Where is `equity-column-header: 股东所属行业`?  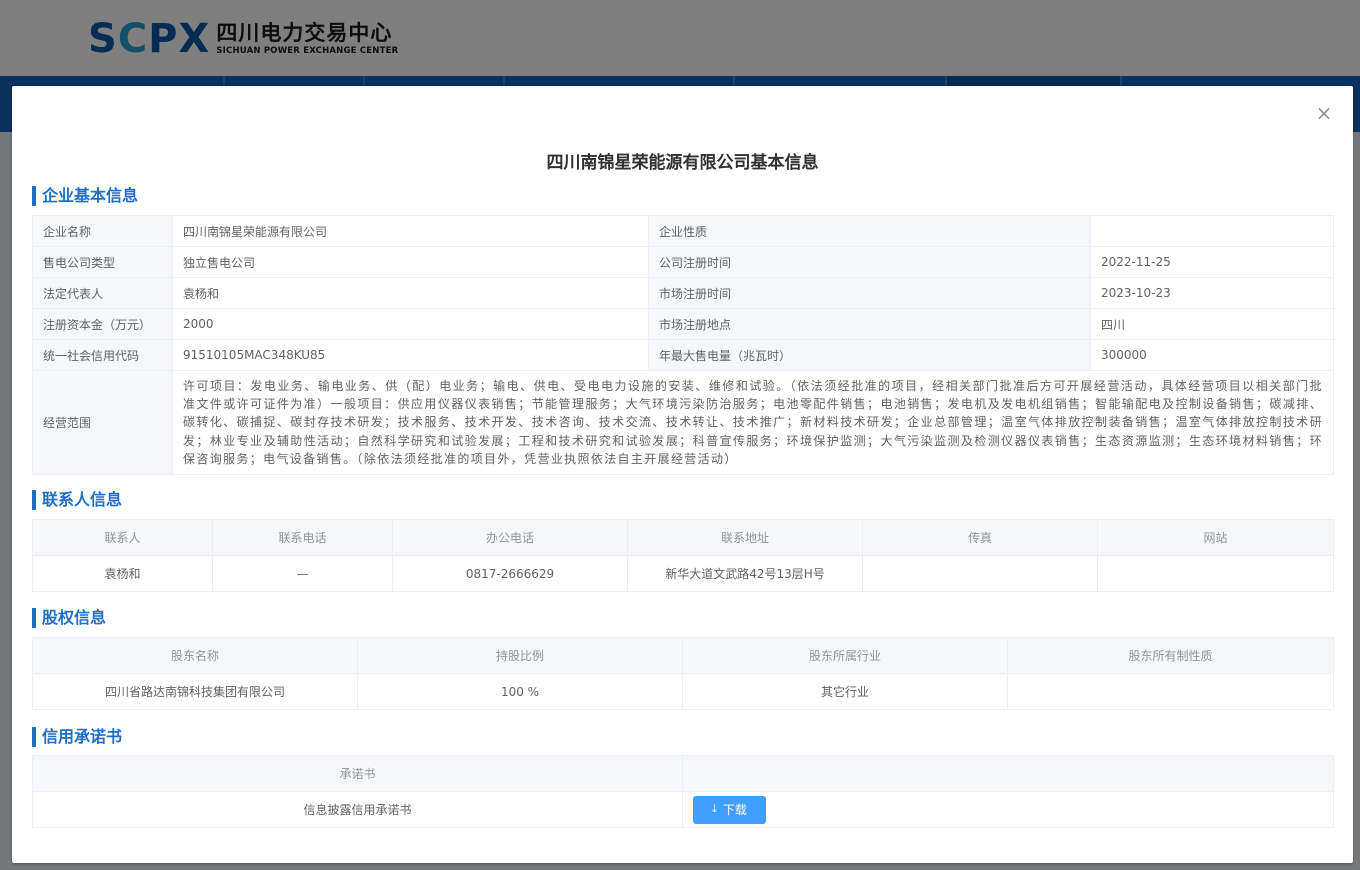
equity-column-header: 股东所属行业 is located at coordinates (845, 655).